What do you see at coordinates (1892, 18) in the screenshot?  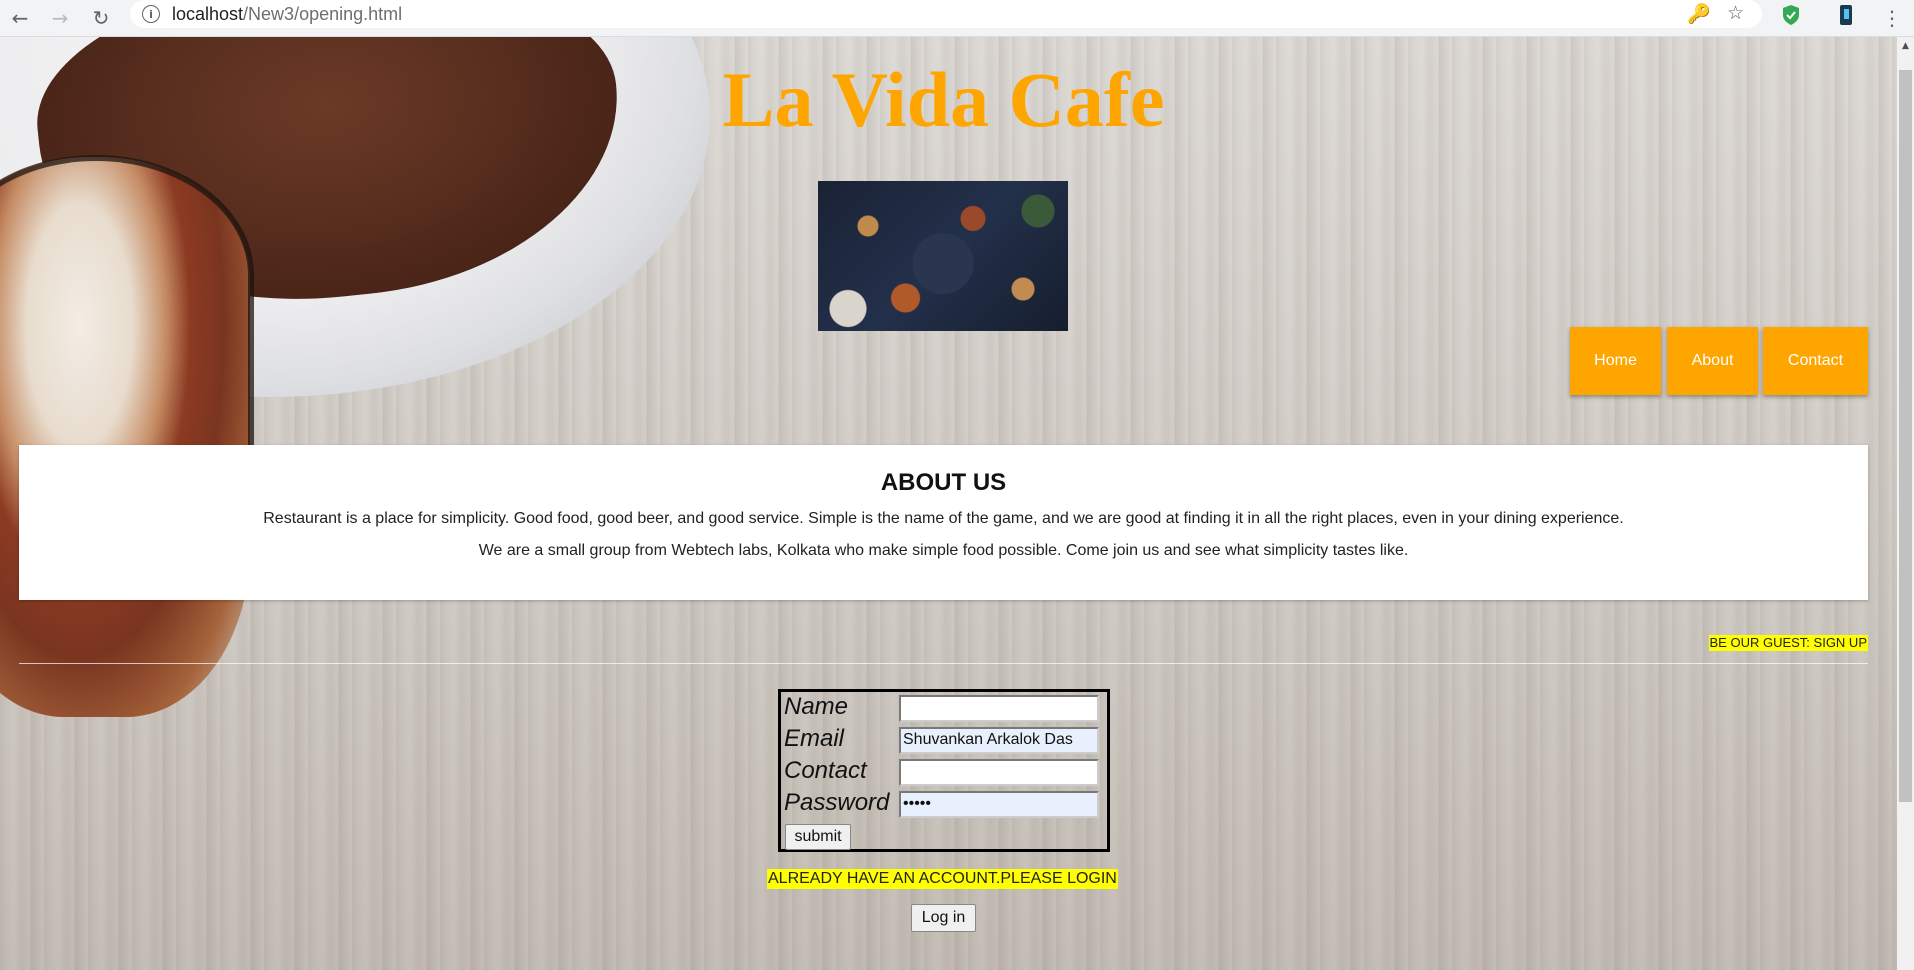 I see `menu-icon: ⋮` at bounding box center [1892, 18].